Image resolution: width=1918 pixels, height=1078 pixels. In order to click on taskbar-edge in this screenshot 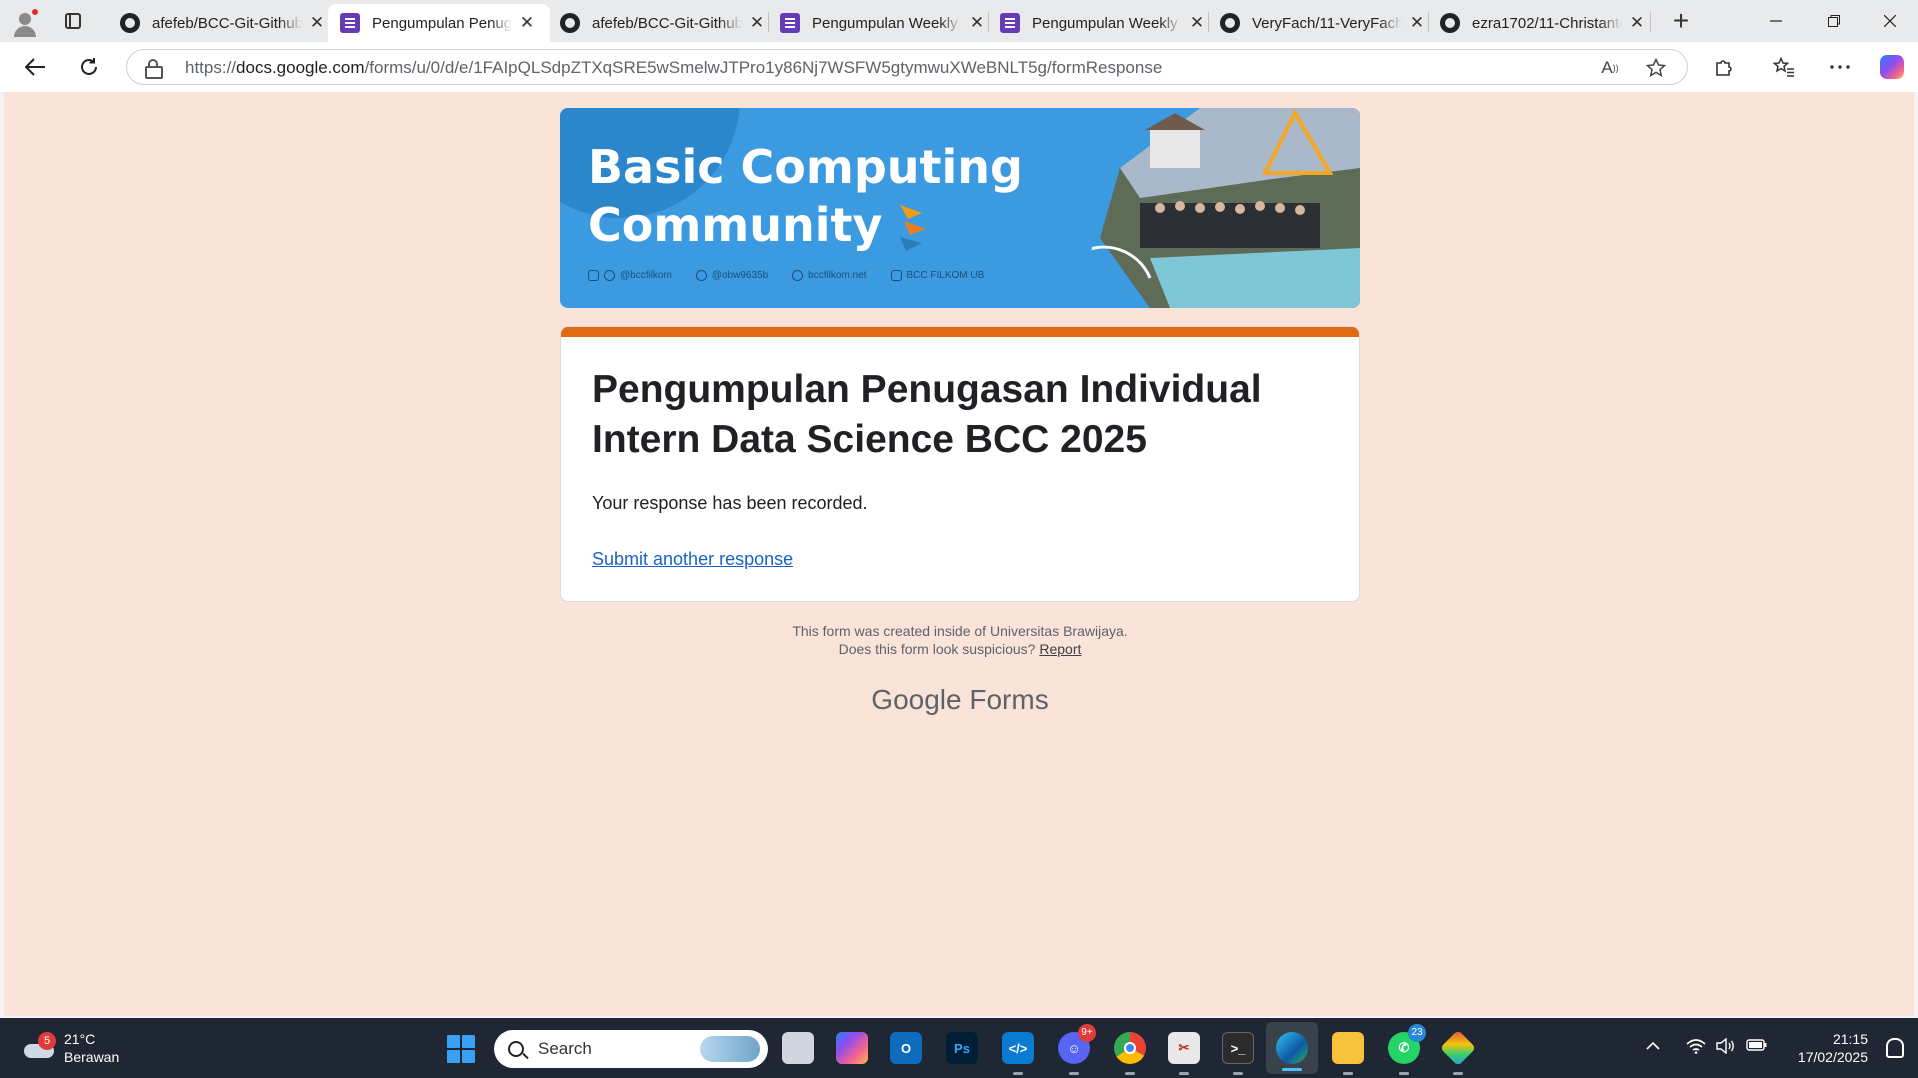, I will do `click(1292, 1048)`.